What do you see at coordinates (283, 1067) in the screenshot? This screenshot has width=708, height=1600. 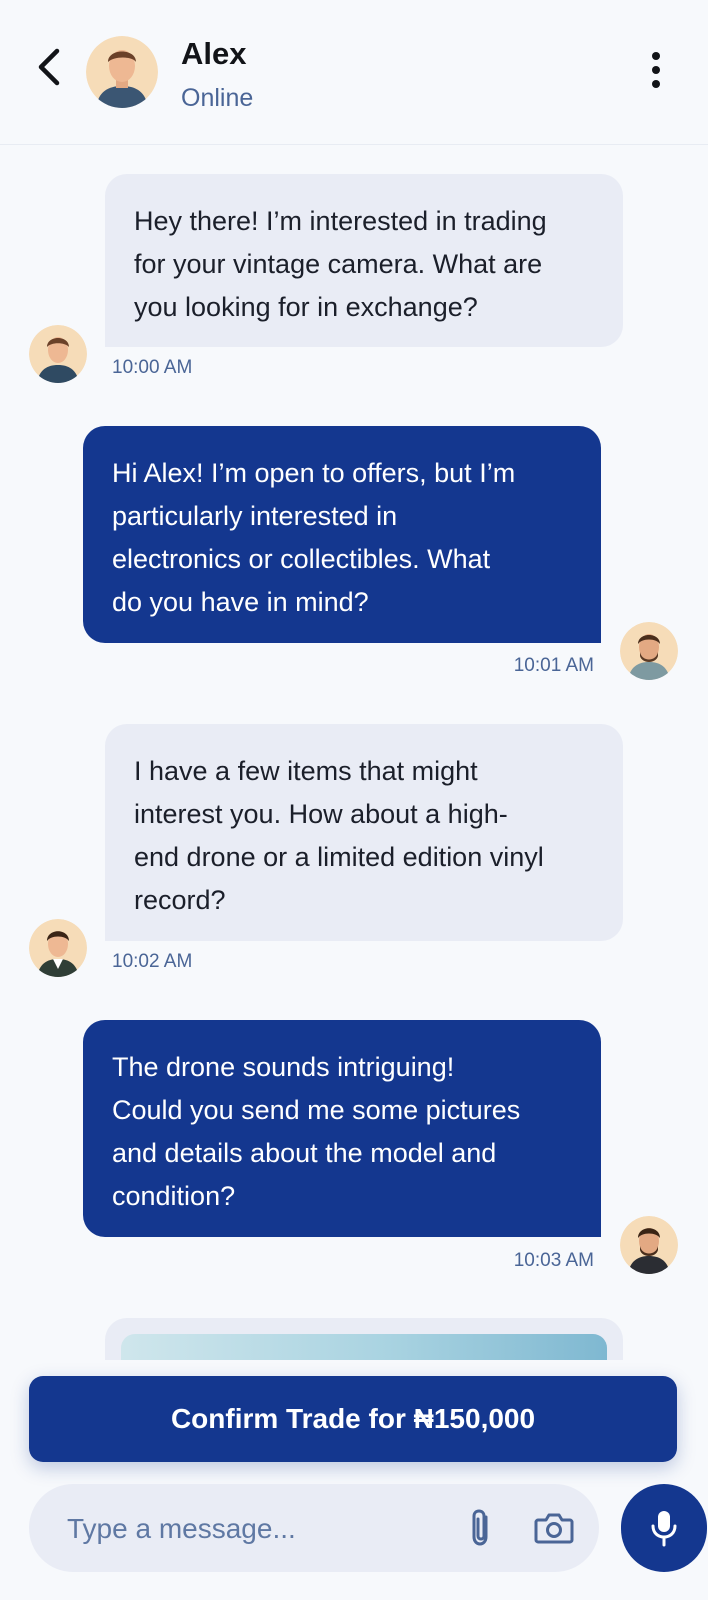 I see `message-line: The drone sounds intriguing!` at bounding box center [283, 1067].